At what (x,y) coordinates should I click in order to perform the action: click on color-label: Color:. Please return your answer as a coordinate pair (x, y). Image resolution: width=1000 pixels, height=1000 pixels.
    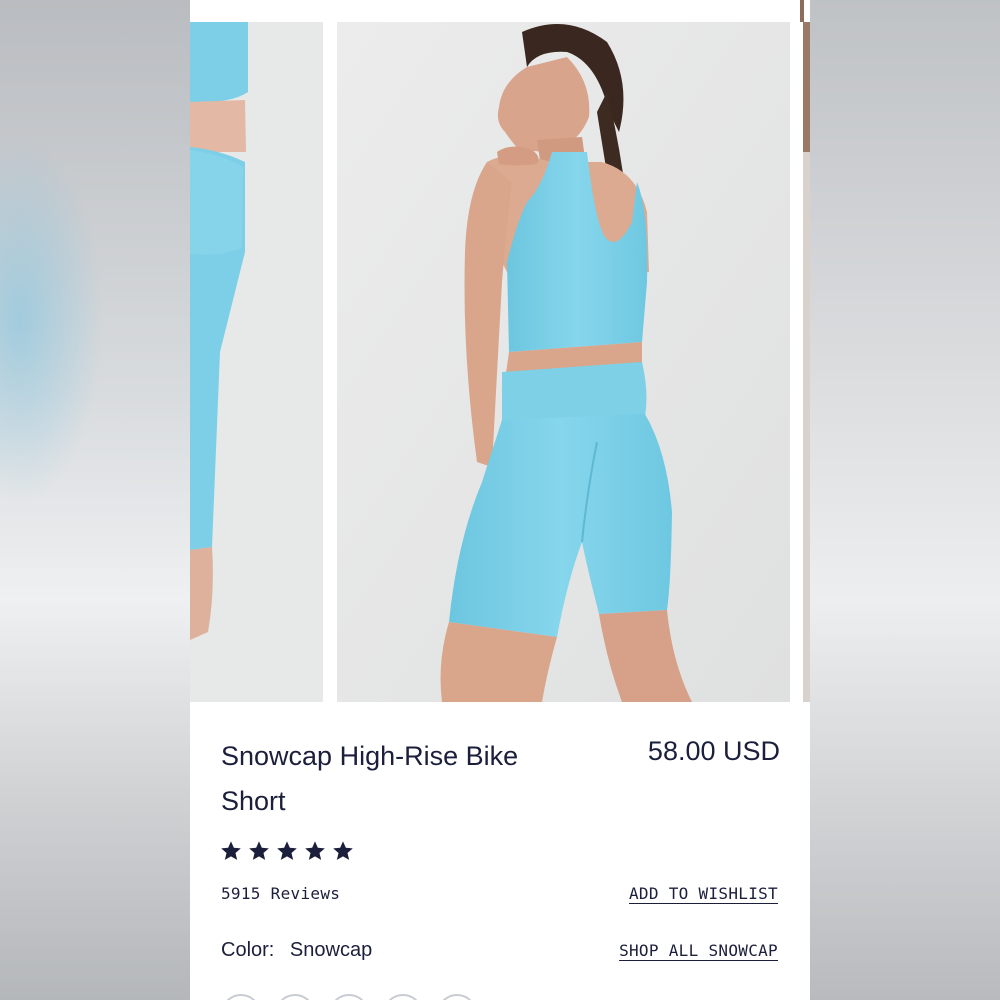
    Looking at the image, I should click on (248, 950).